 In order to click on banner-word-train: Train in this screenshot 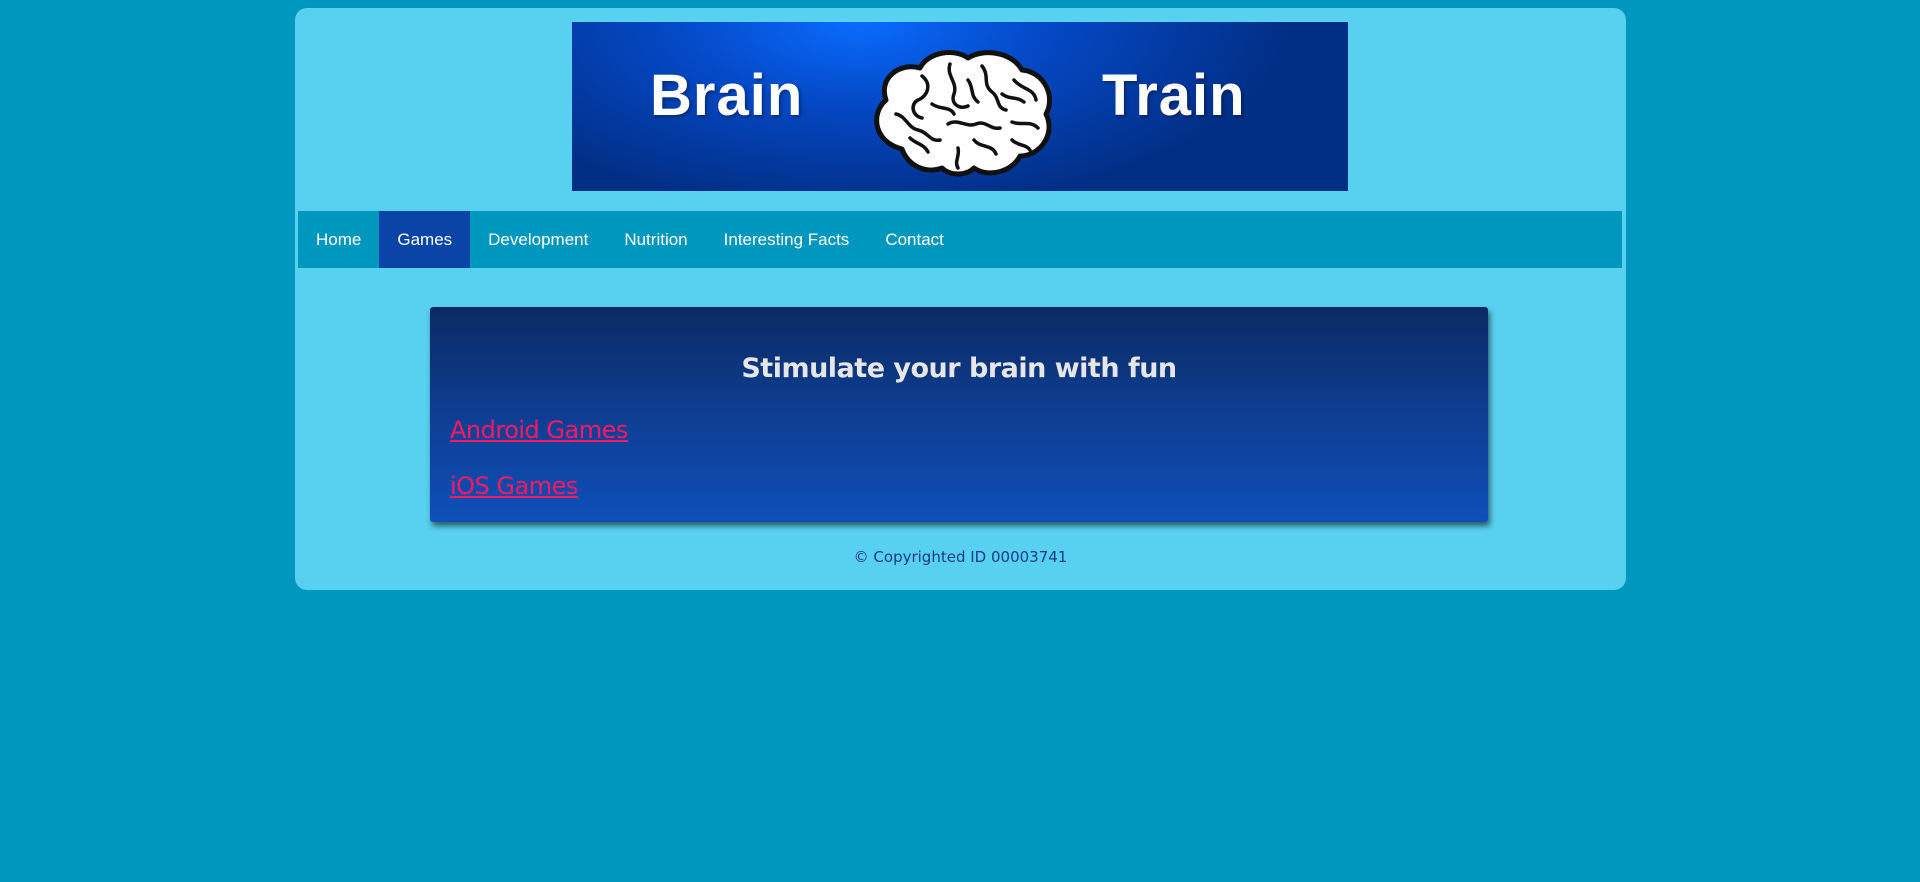, I will do `click(1174, 95)`.